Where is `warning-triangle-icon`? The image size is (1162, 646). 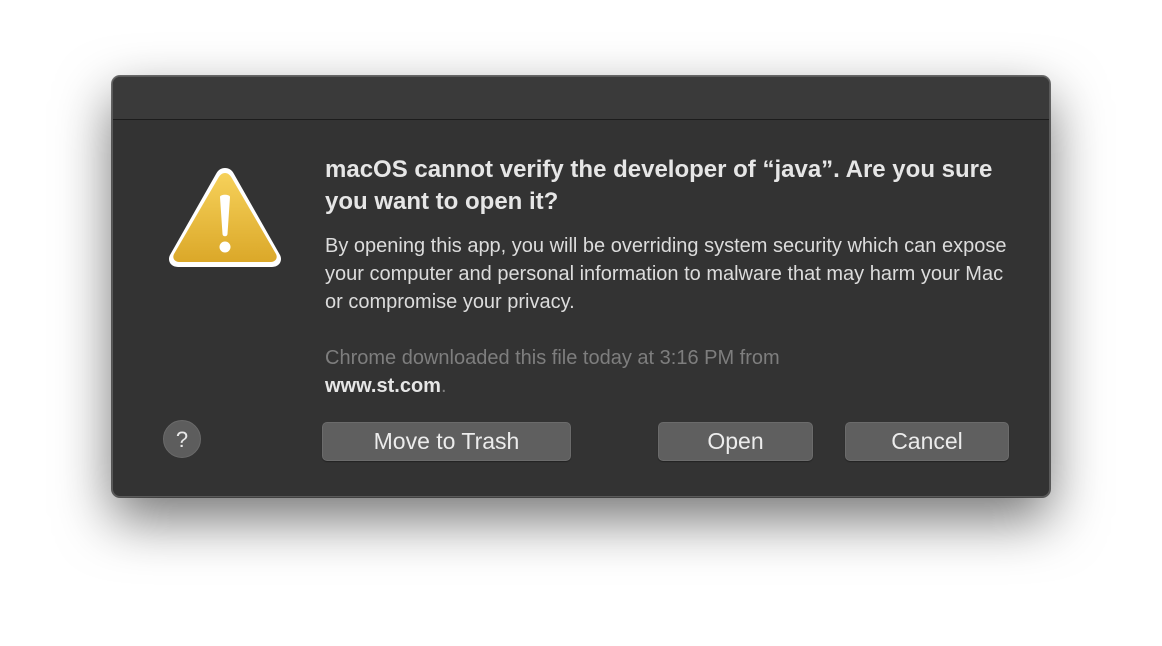
warning-triangle-icon is located at coordinates (225, 217).